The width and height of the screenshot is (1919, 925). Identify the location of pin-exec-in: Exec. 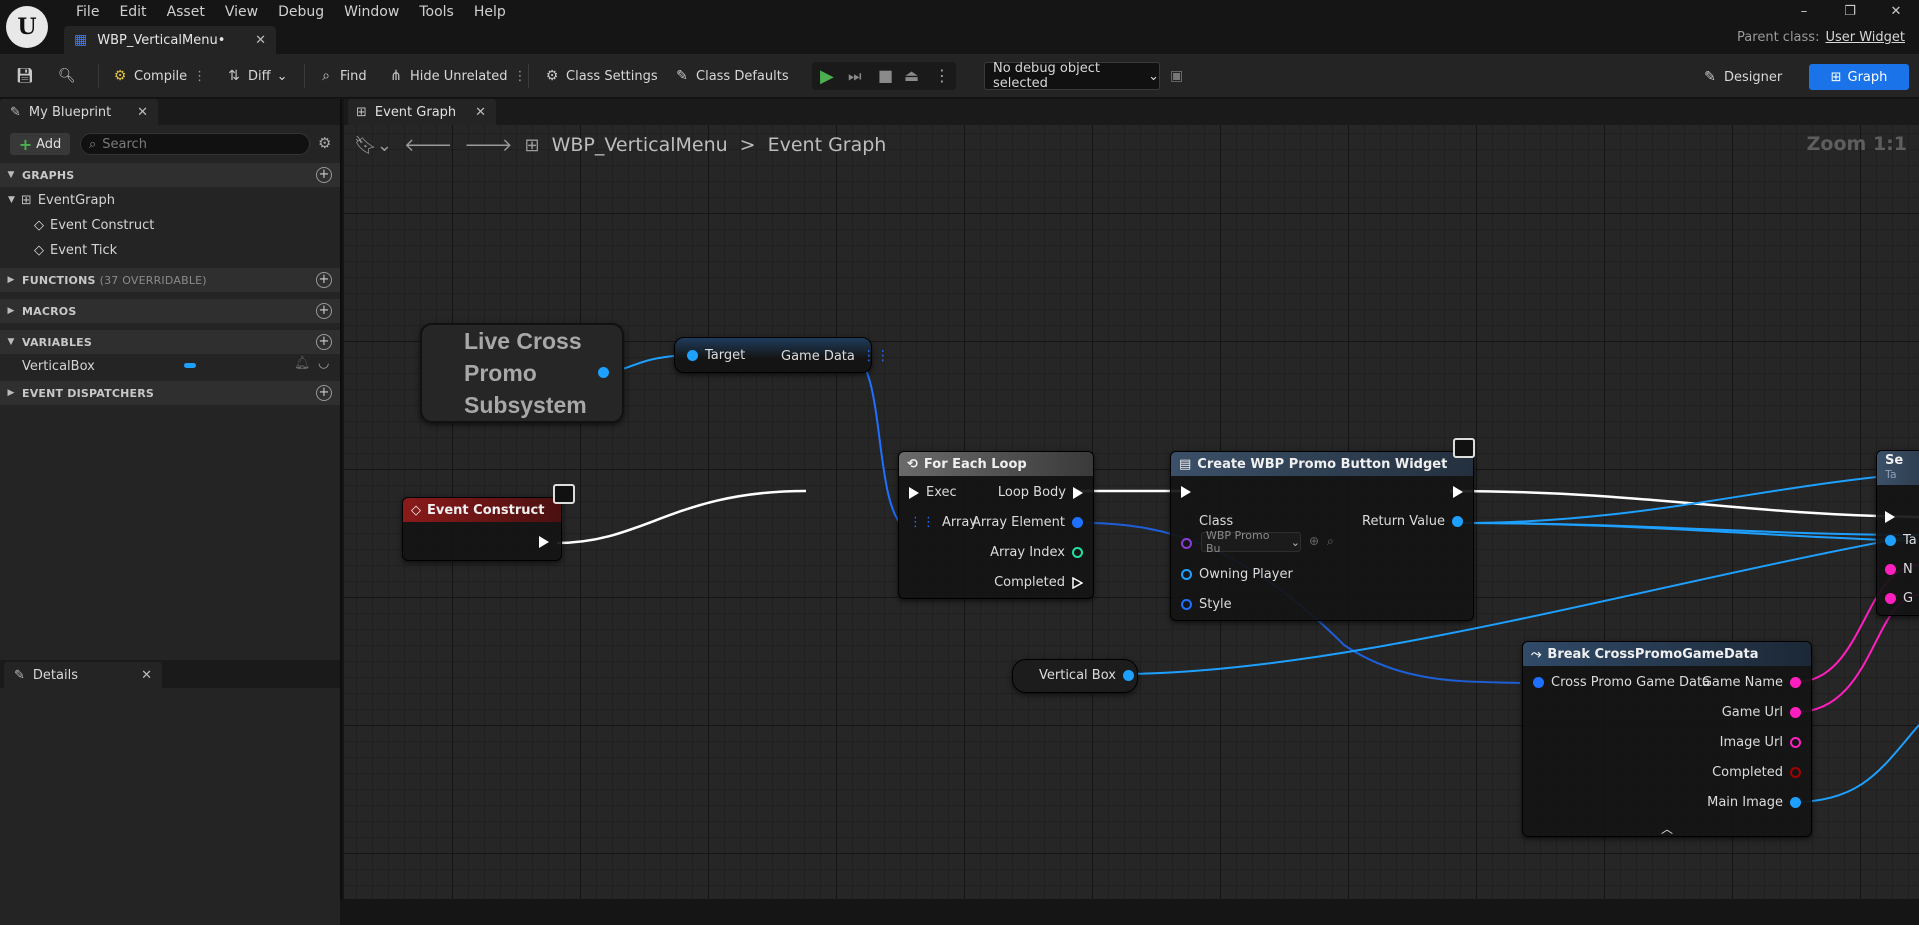
(933, 492).